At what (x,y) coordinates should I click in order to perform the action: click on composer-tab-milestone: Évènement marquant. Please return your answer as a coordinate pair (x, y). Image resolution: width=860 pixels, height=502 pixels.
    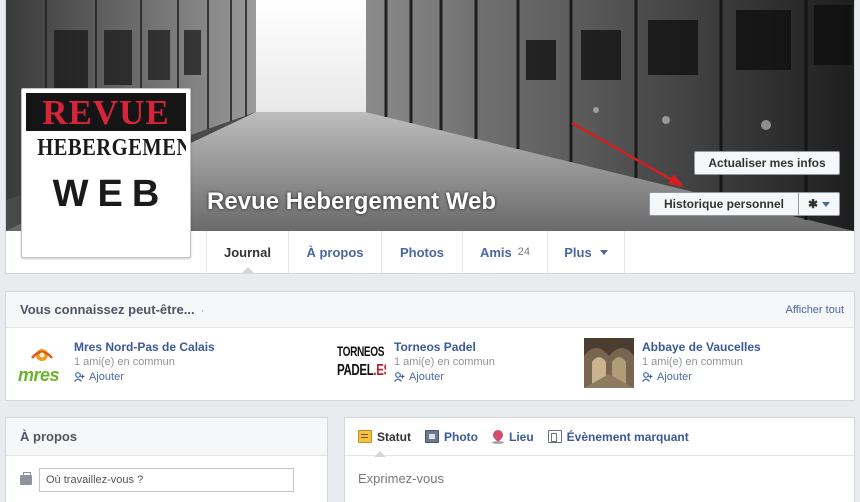
    Looking at the image, I should click on (618, 437).